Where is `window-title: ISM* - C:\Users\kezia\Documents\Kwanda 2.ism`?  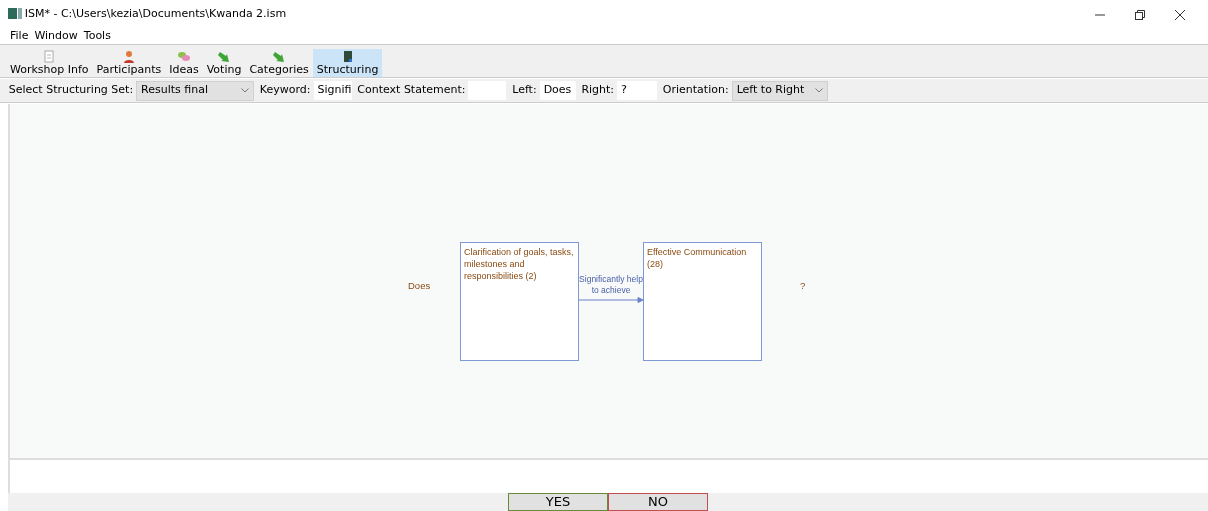 window-title: ISM* - C:\Users\kezia\Documents\Kwanda 2.ism is located at coordinates (155, 13).